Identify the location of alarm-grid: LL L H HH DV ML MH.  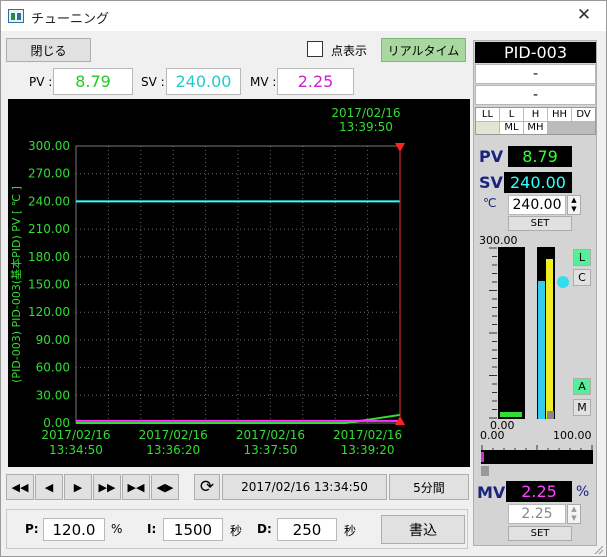
(535, 121).